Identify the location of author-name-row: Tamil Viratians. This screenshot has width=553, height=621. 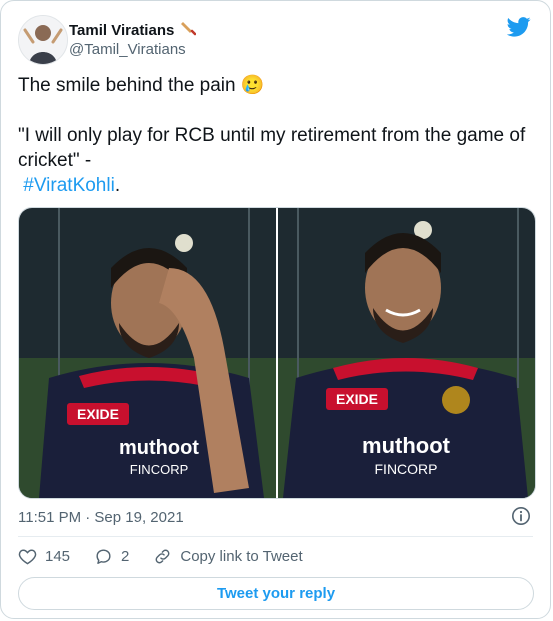
(133, 30).